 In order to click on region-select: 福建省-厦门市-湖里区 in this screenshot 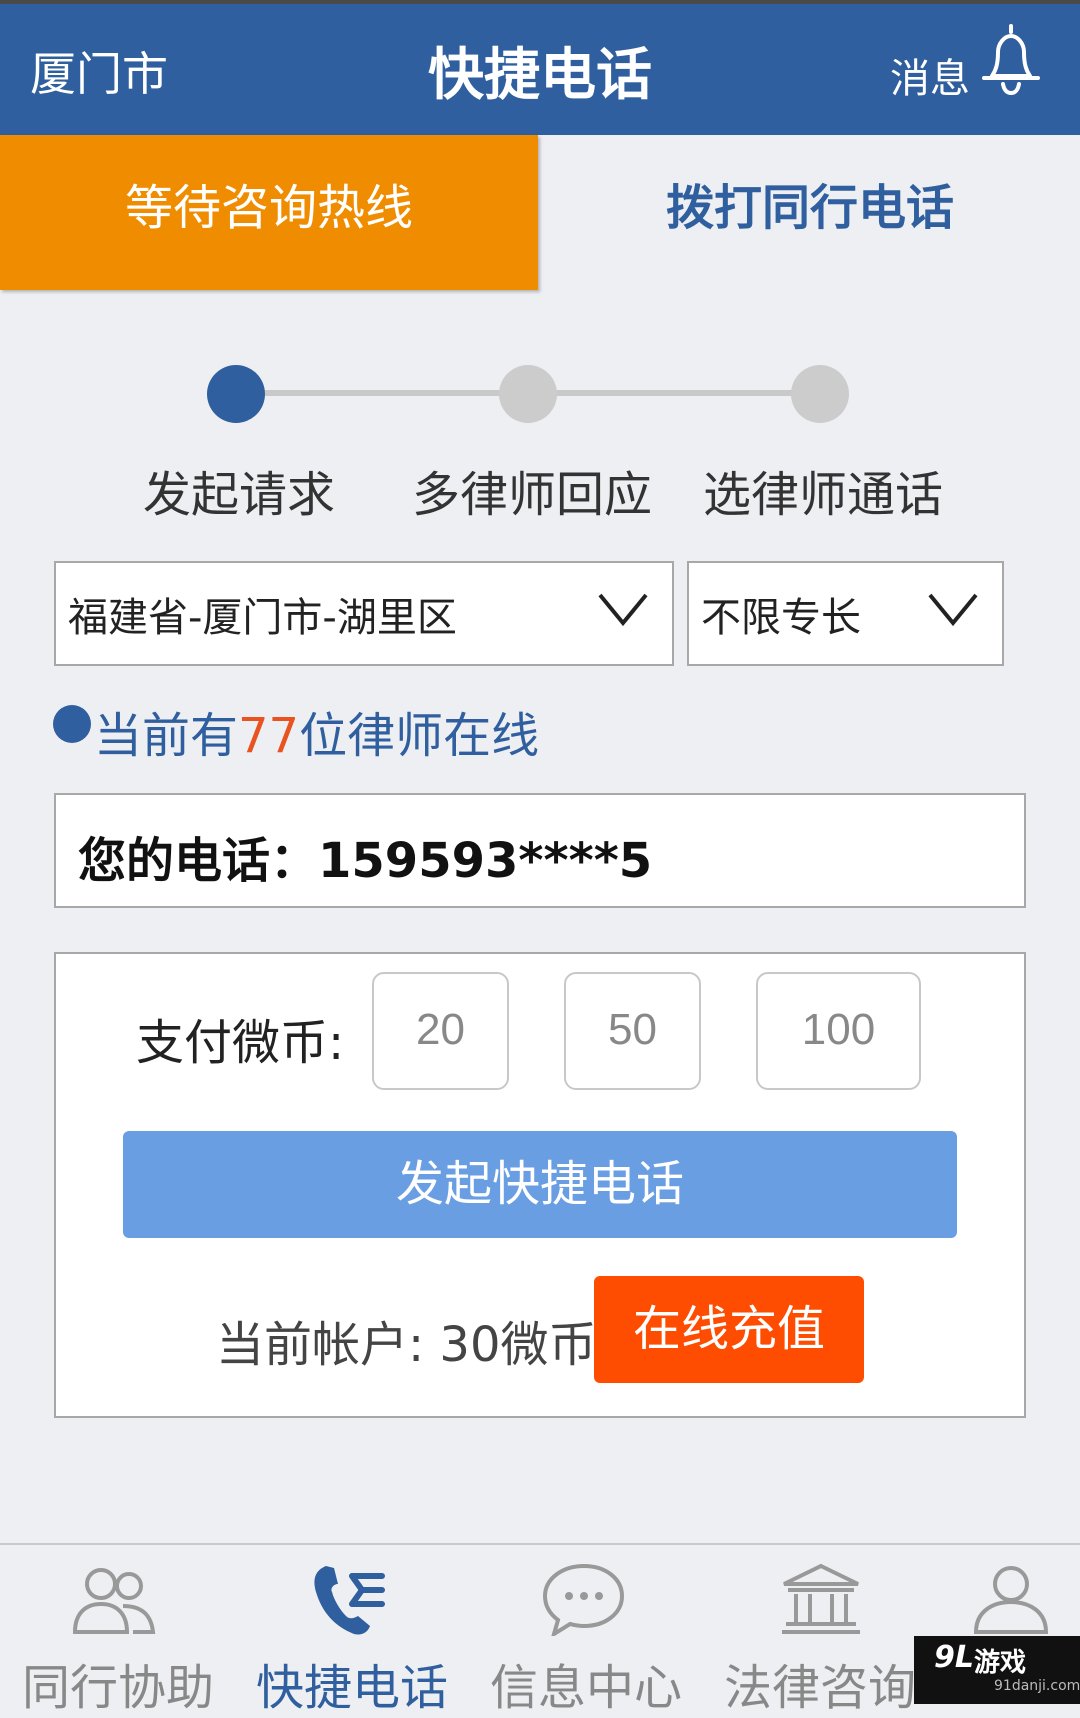, I will do `click(364, 613)`.